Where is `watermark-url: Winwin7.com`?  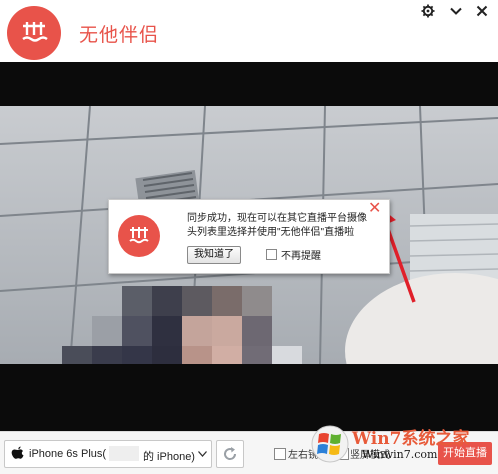
watermark-url: Winwin7.com is located at coordinates (400, 454).